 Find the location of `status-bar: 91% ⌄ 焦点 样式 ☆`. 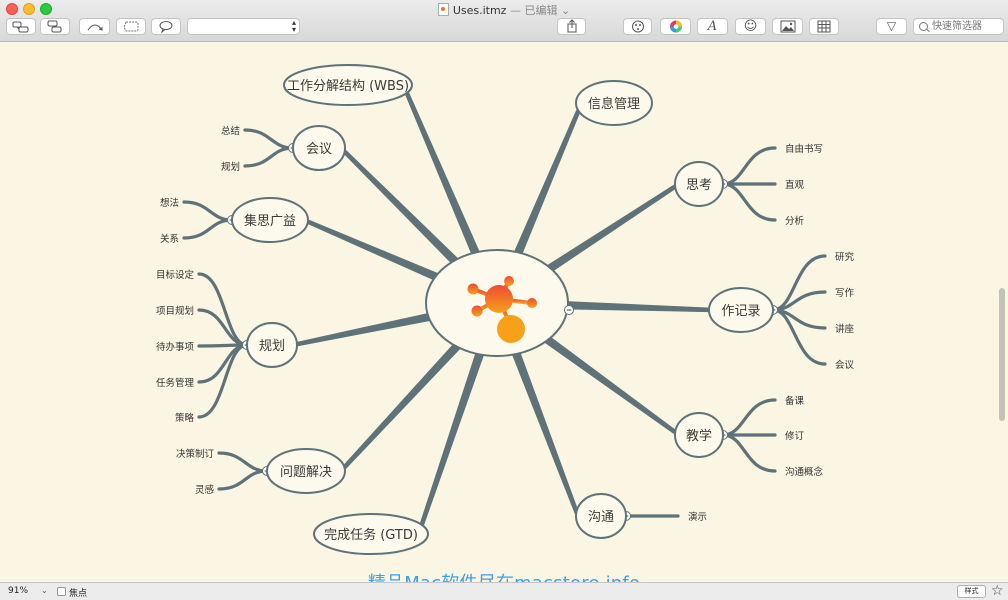

status-bar: 91% ⌄ 焦点 样式 ☆ is located at coordinates (504, 591).